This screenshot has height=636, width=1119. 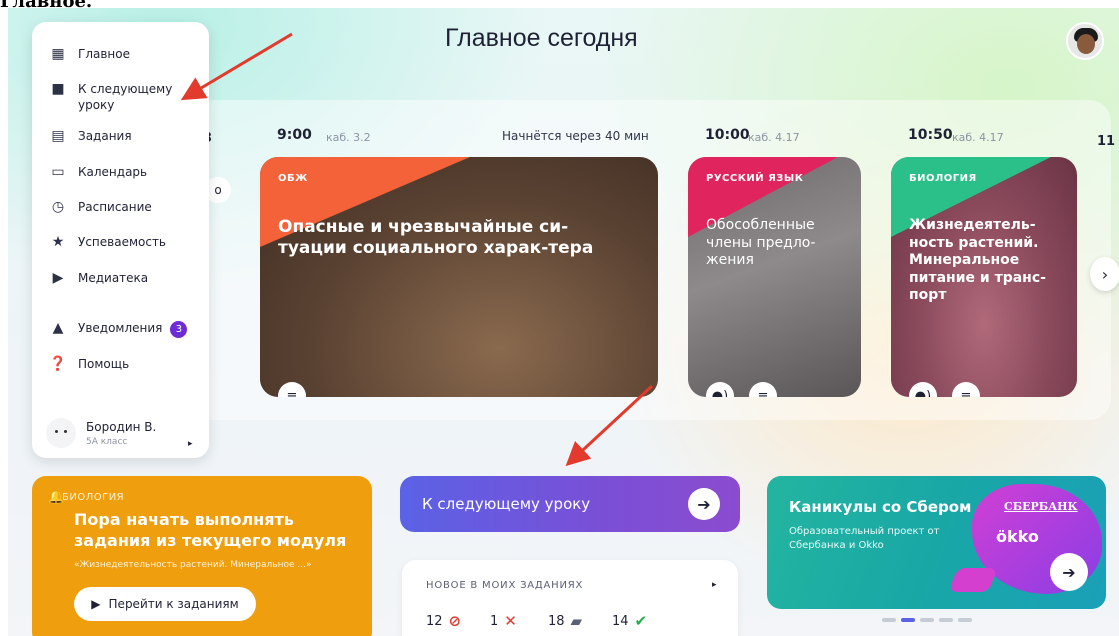 What do you see at coordinates (58, 328) in the screenshot?
I see `bell-icon: ▲` at bounding box center [58, 328].